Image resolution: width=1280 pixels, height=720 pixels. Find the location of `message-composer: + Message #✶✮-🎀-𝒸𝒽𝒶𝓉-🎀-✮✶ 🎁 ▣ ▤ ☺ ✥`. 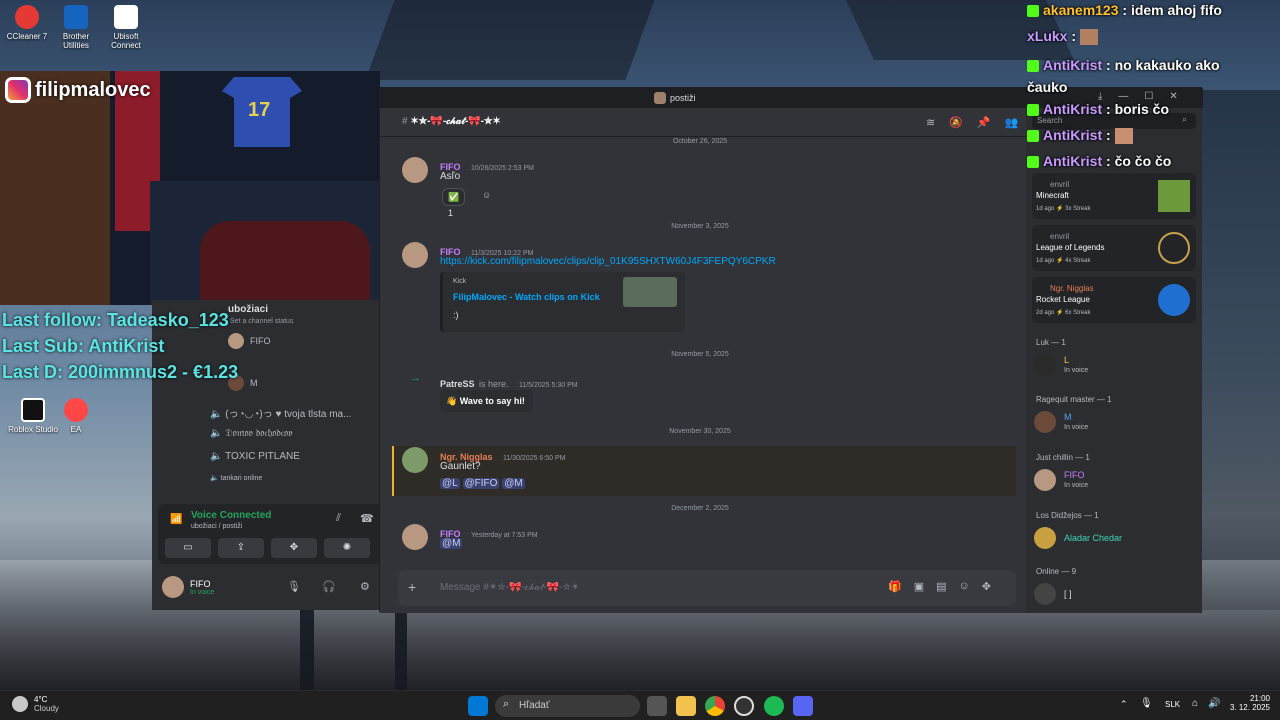

message-composer: + Message #✶✮-🎀-𝒸𝒽𝒶𝓉-🎀-✮✶ 🎁 ▣ ▤ ☺ ✥ is located at coordinates (707, 588).